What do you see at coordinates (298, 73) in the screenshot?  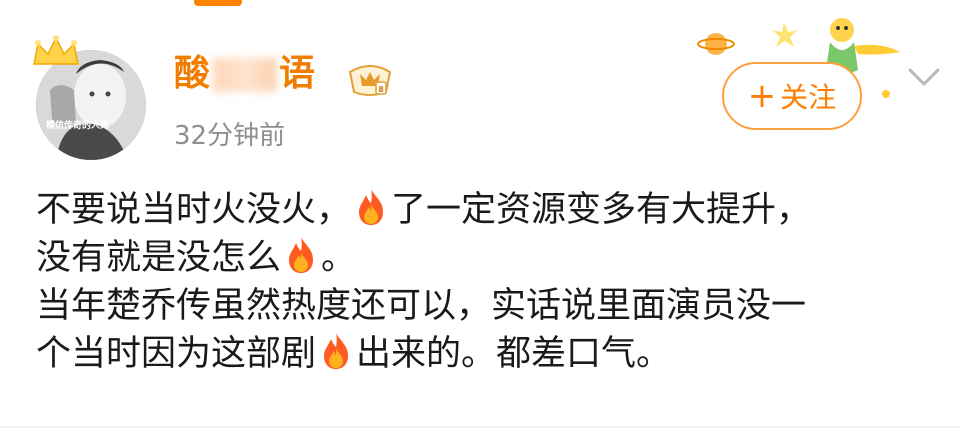 I see `author-name-end: 语` at bounding box center [298, 73].